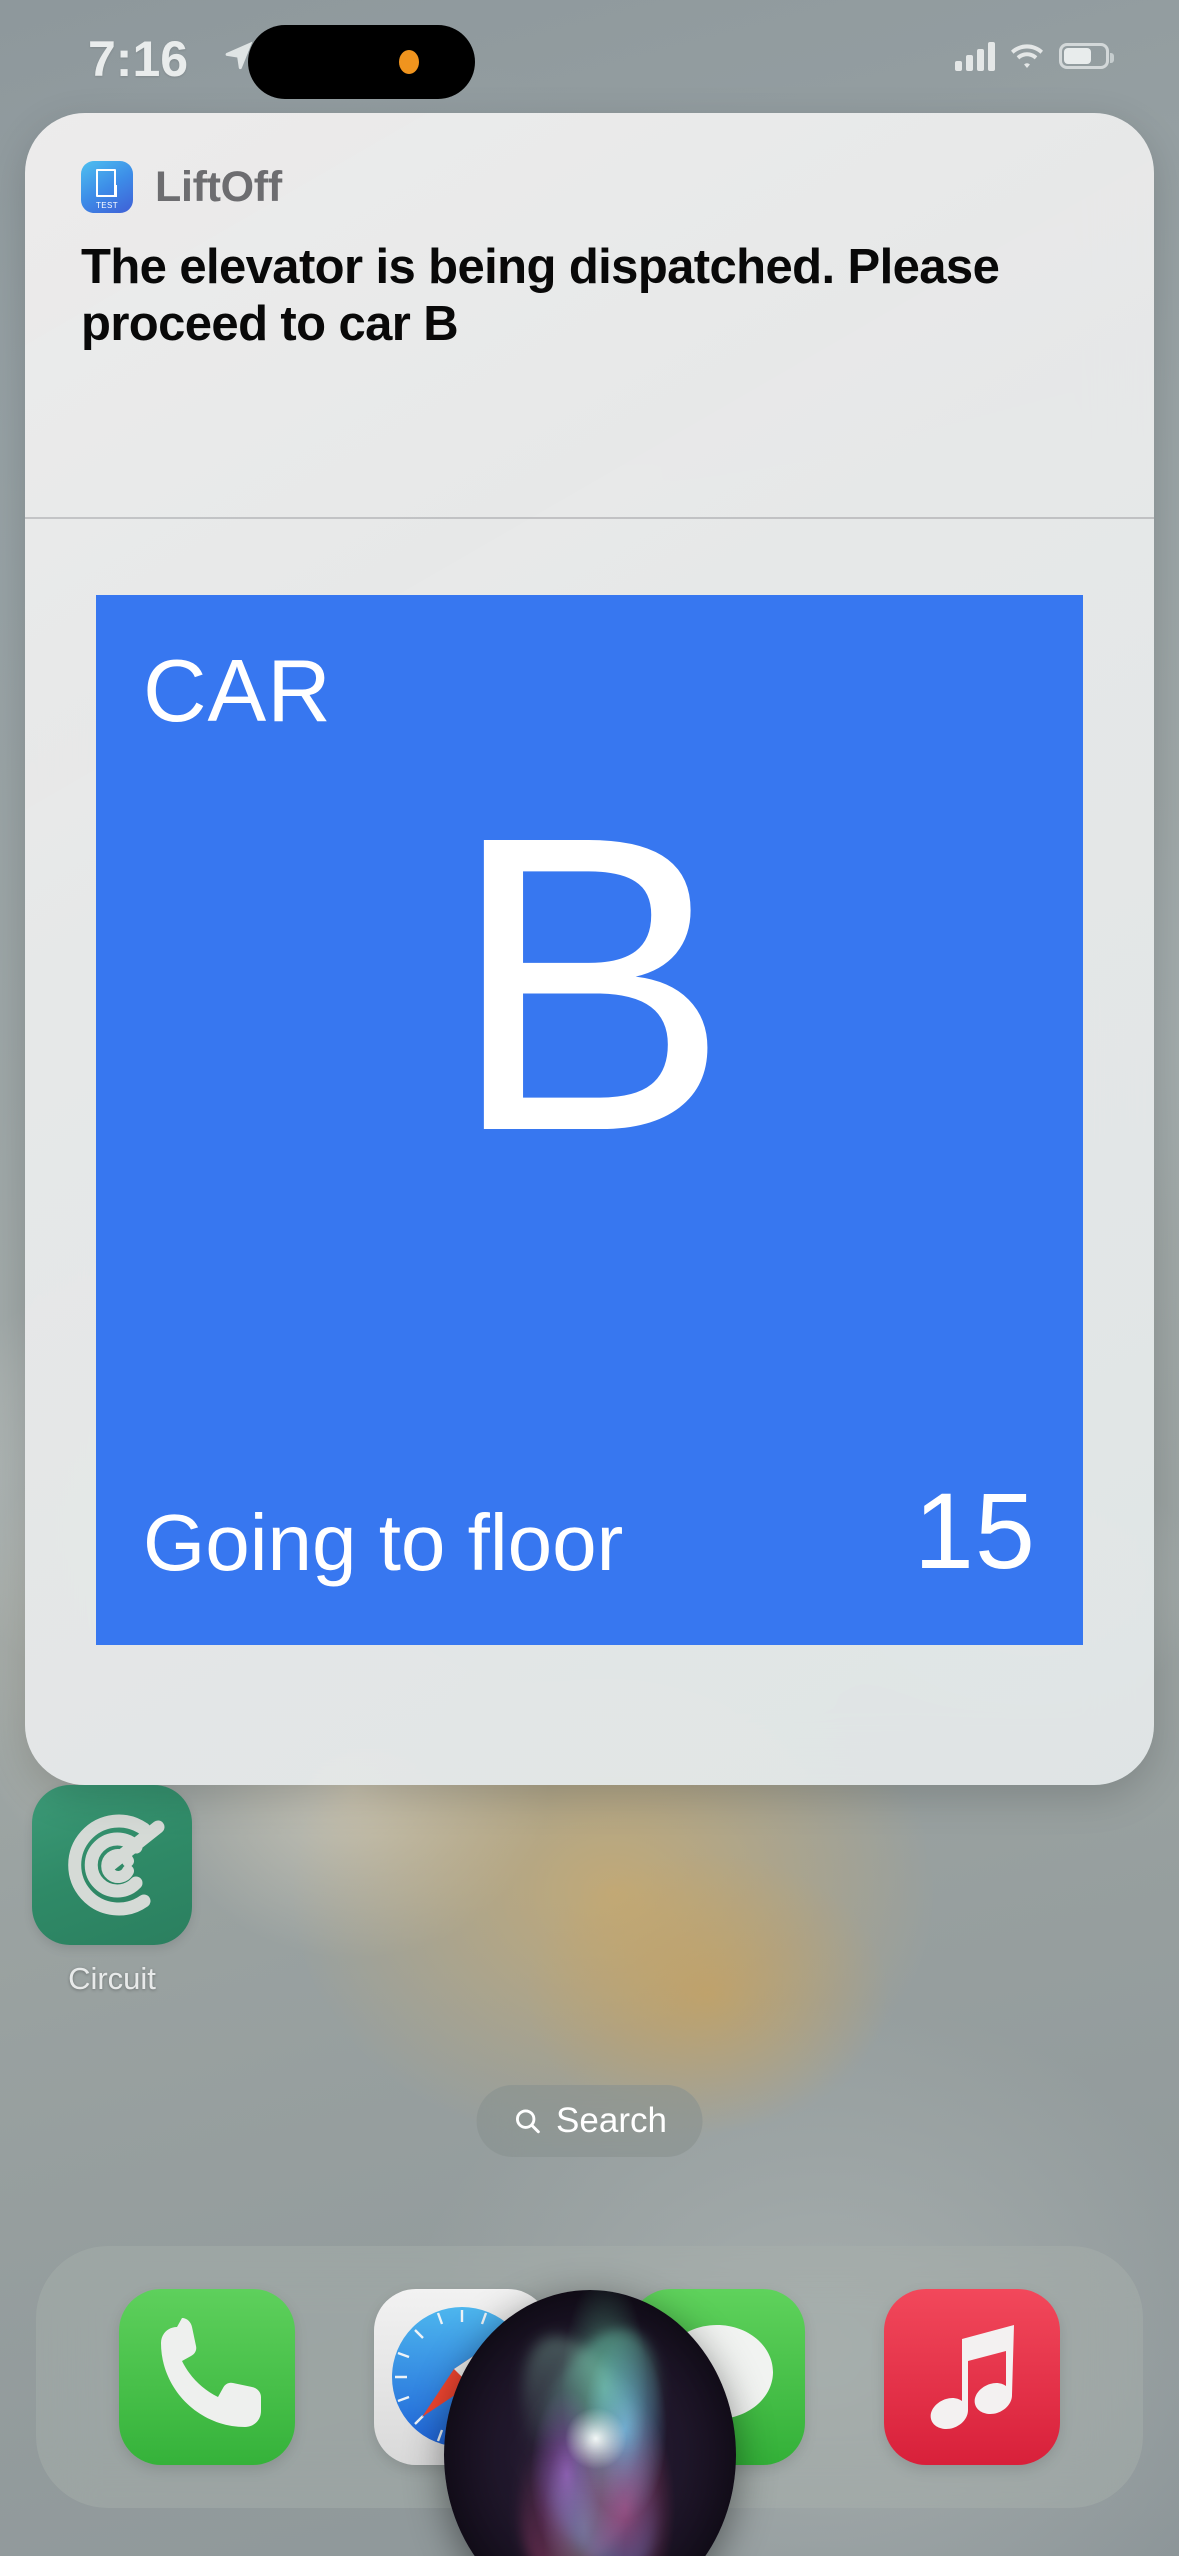  I want to click on wifi-icon, so click(1027, 56).